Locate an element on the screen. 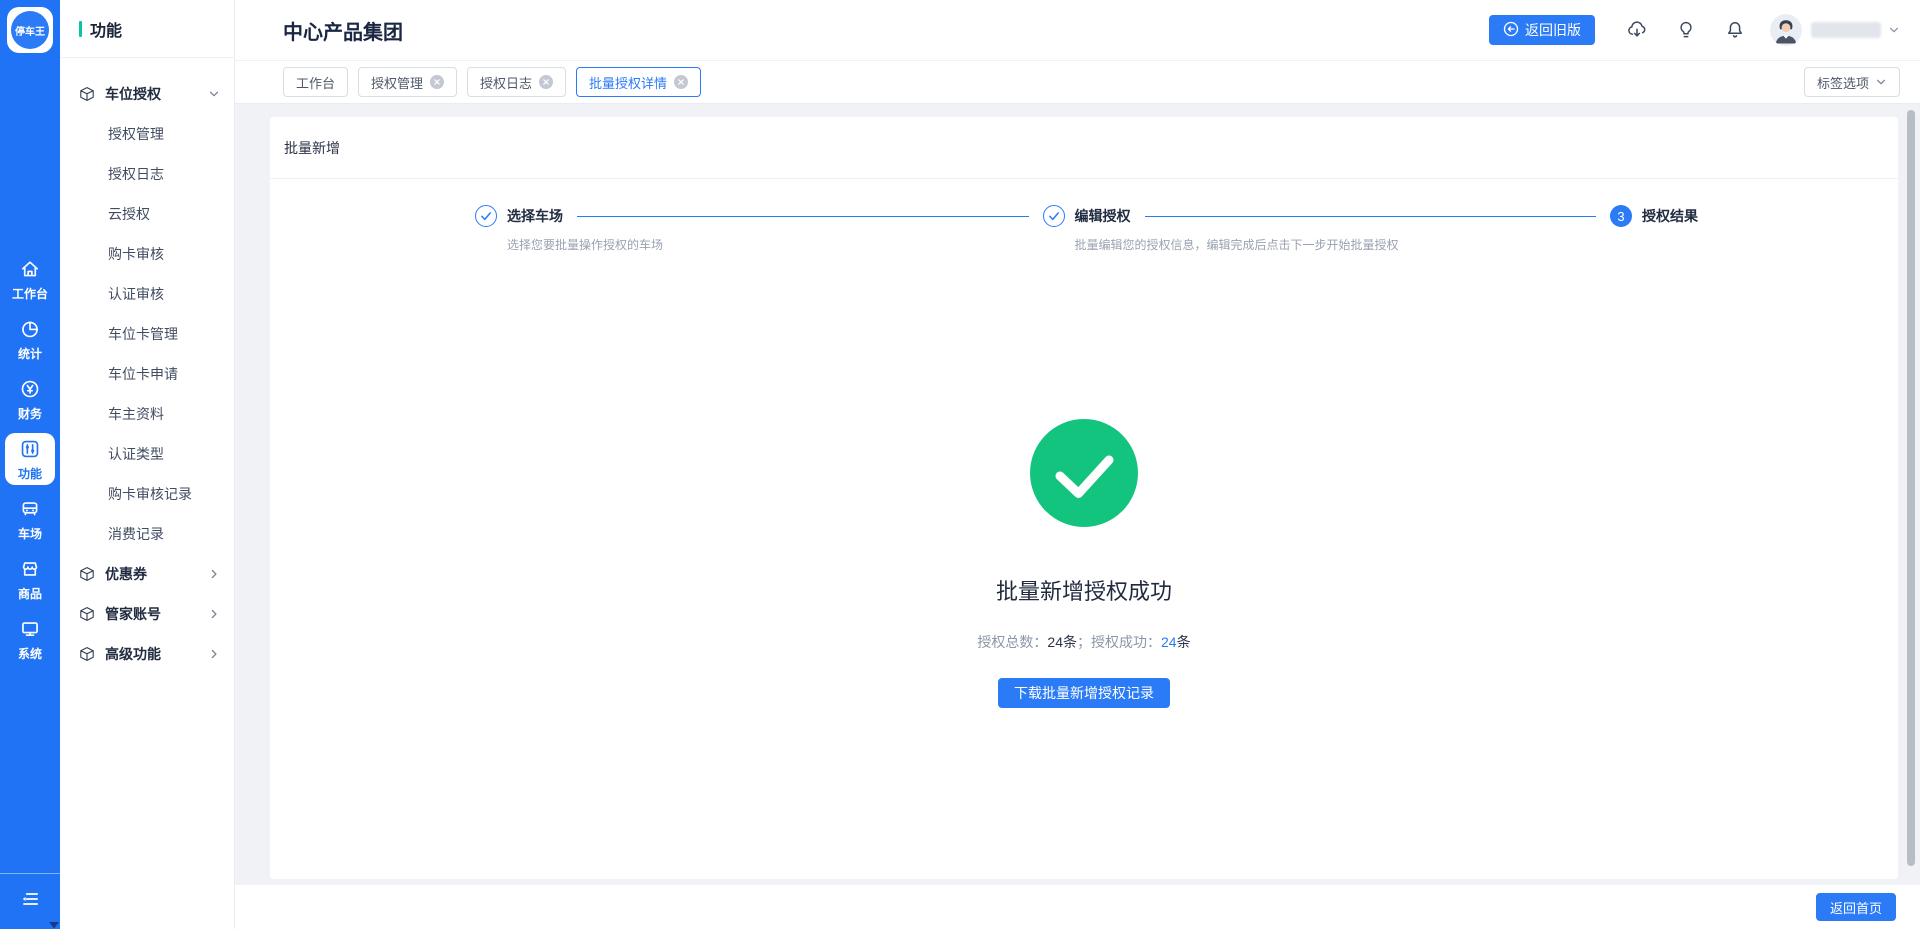 This screenshot has height=929, width=1920. tab-label: 授权日志 is located at coordinates (506, 83).